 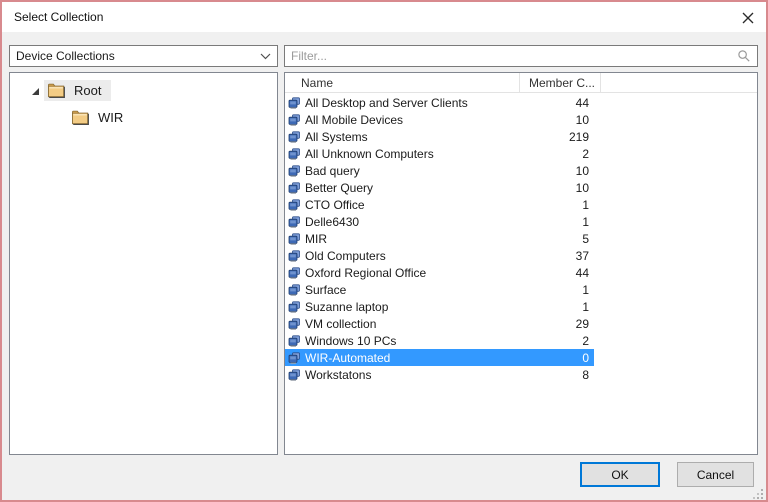 I want to click on close-button, so click(x=748, y=18).